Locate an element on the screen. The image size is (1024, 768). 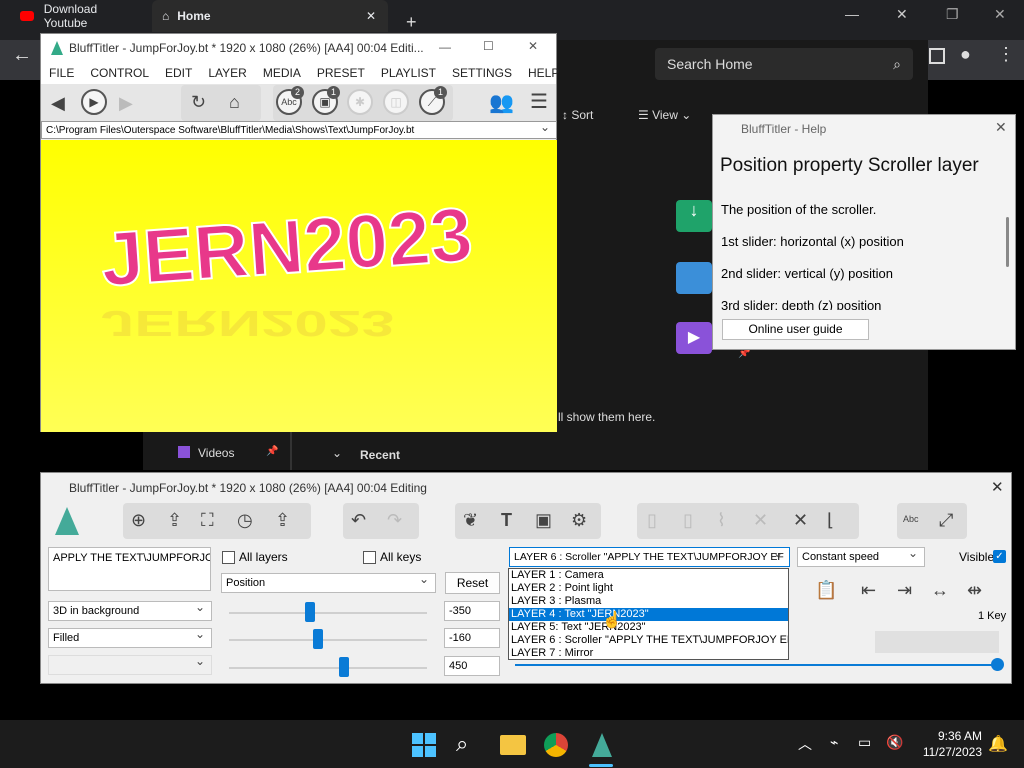
menu-preset: PRESET is located at coordinates (341, 73).